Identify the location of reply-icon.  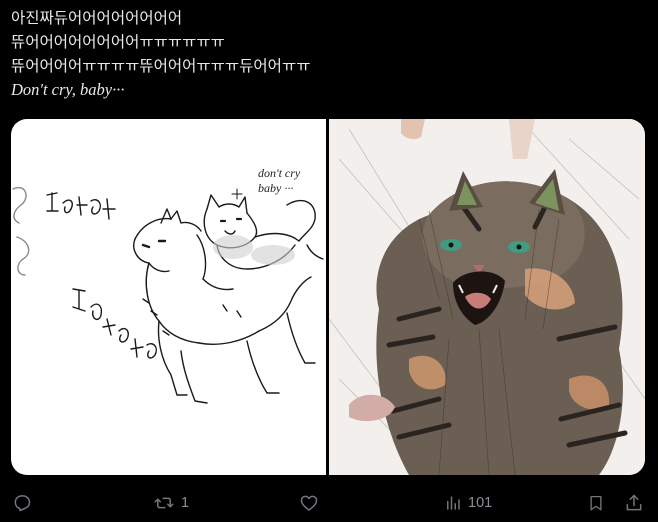
(22, 503).